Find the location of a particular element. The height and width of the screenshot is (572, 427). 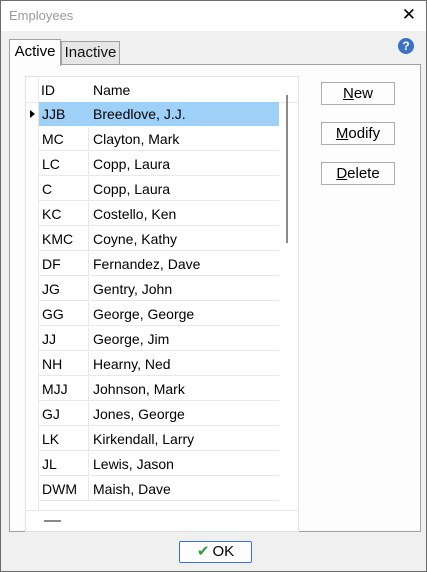

cell-id: DWM is located at coordinates (64, 489).